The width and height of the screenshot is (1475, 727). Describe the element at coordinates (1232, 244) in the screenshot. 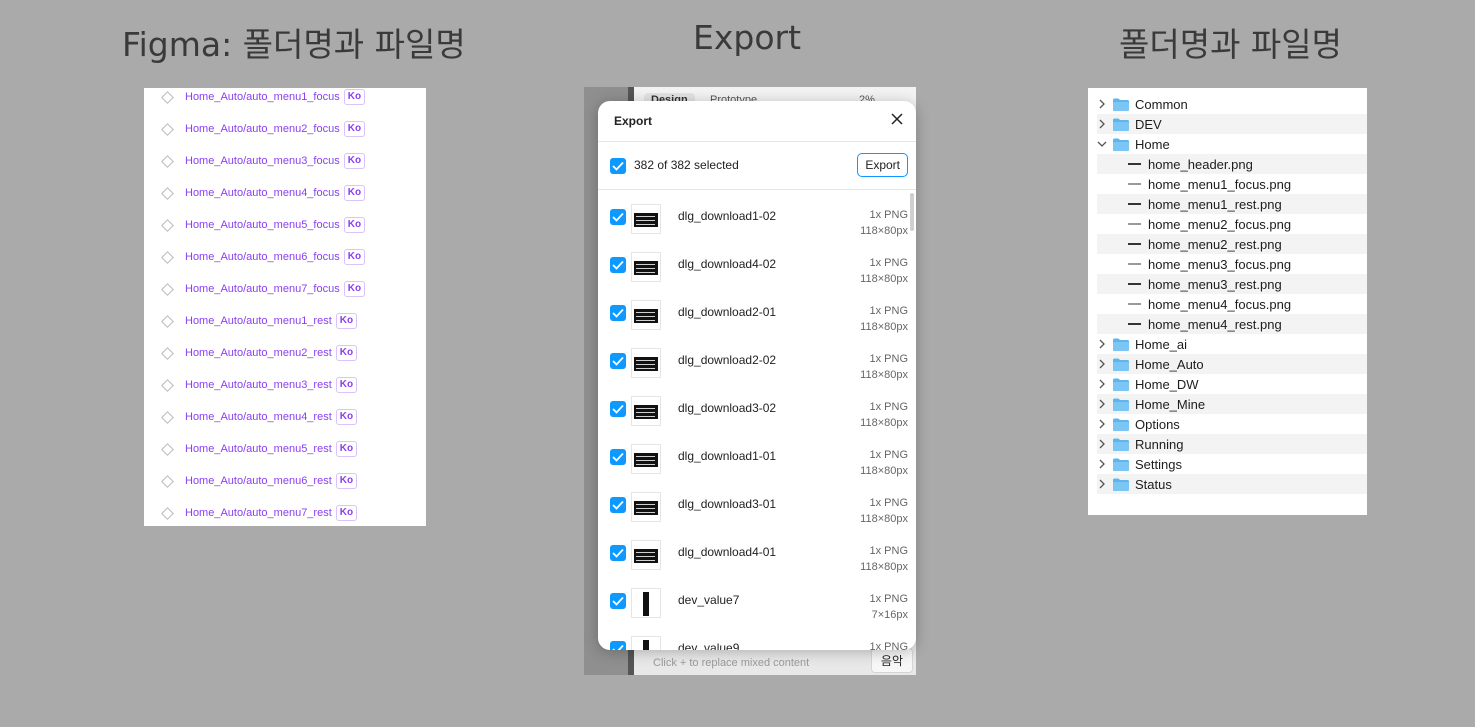

I see `file-row: home_menu2_rest.png` at that location.